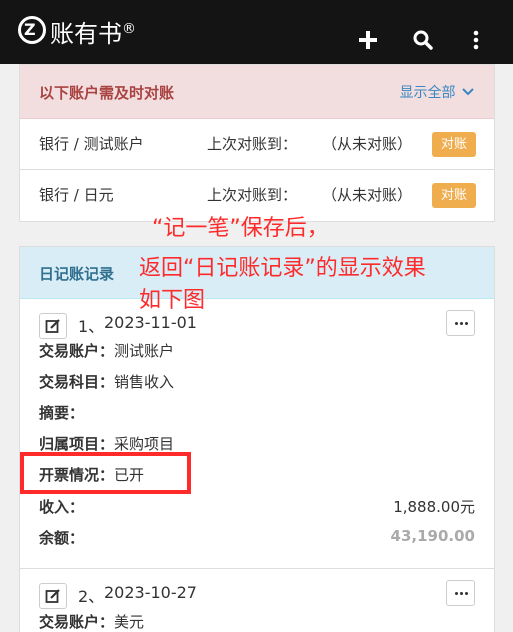 The image size is (513, 632). I want to click on entry-date: 2023-10-27, so click(150, 592).